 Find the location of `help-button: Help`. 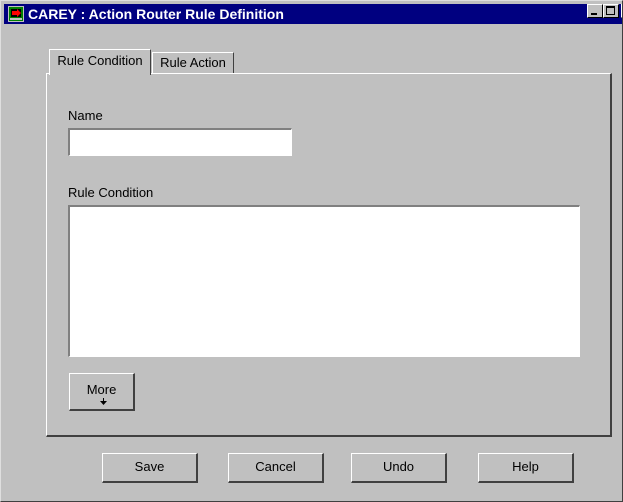

help-button: Help is located at coordinates (526, 468).